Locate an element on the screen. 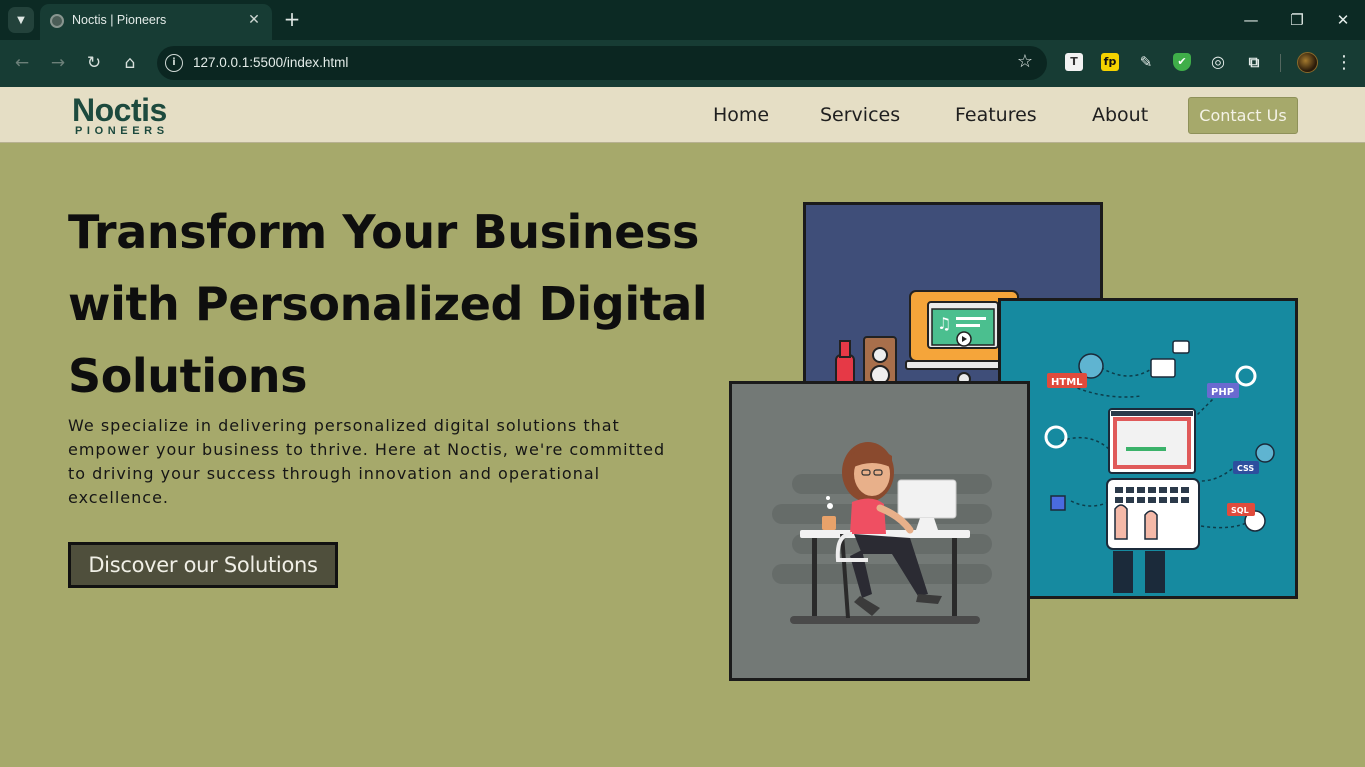 The width and height of the screenshot is (1365, 767). php-tag-label: PHP is located at coordinates (1222, 392).